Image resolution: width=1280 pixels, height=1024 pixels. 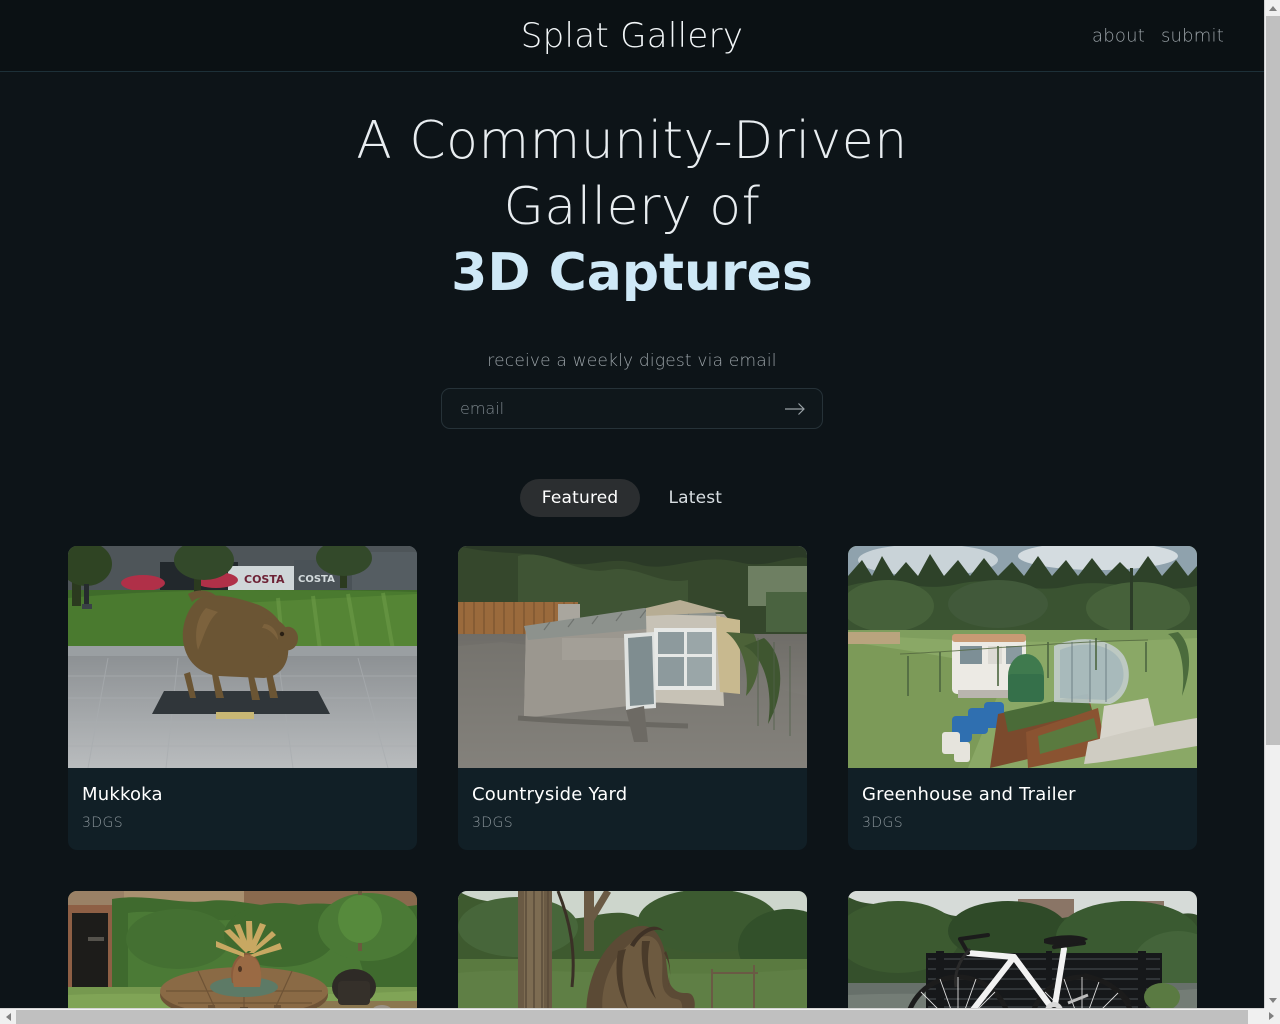 I want to click on hero-accent-line: 3D Captures, so click(x=632, y=273).